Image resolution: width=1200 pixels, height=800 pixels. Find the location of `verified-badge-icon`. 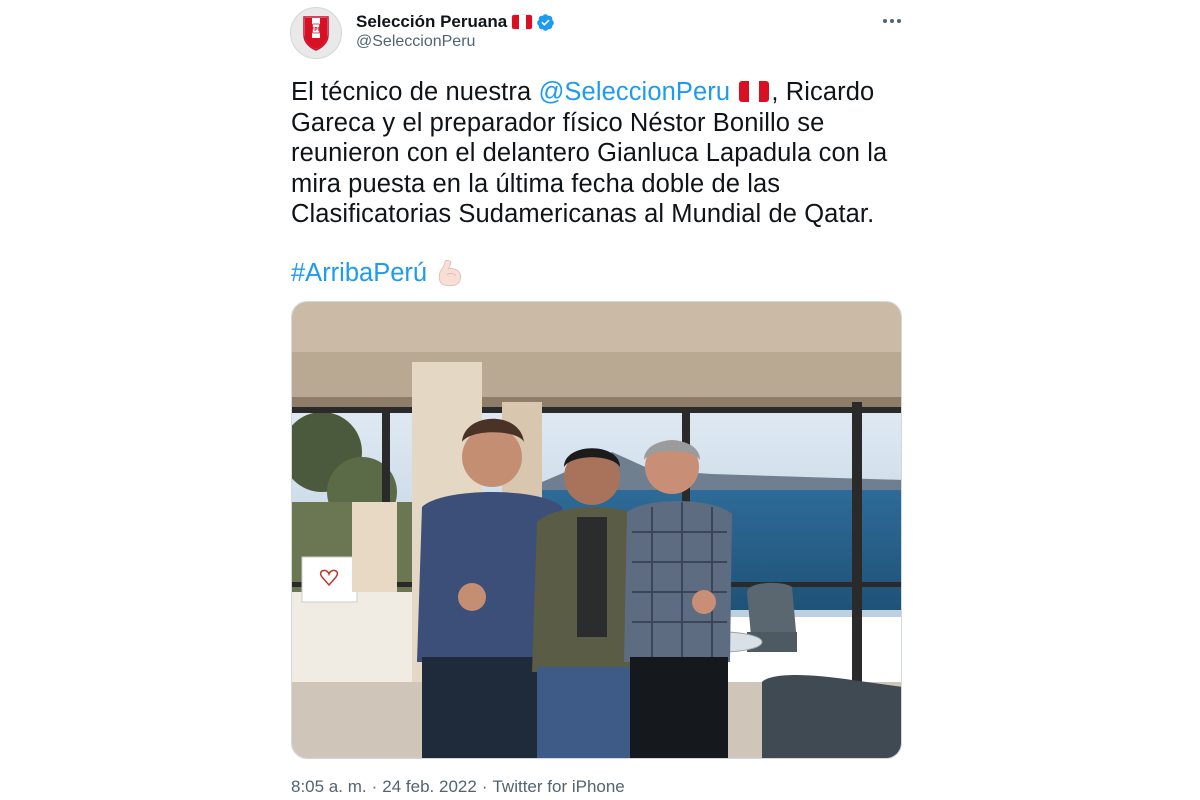

verified-badge-icon is located at coordinates (545, 22).